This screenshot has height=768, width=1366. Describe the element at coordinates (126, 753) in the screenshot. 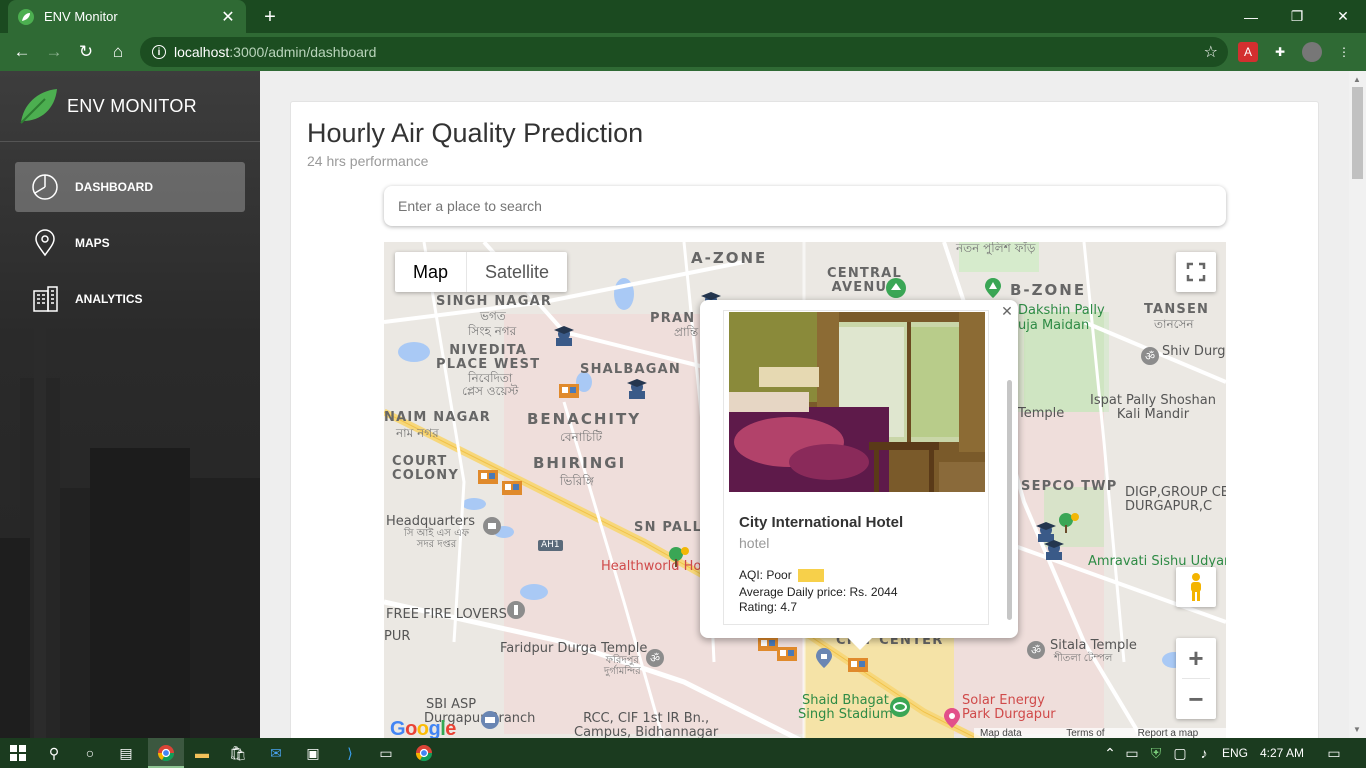

I see `task-view-icon: ▤` at that location.